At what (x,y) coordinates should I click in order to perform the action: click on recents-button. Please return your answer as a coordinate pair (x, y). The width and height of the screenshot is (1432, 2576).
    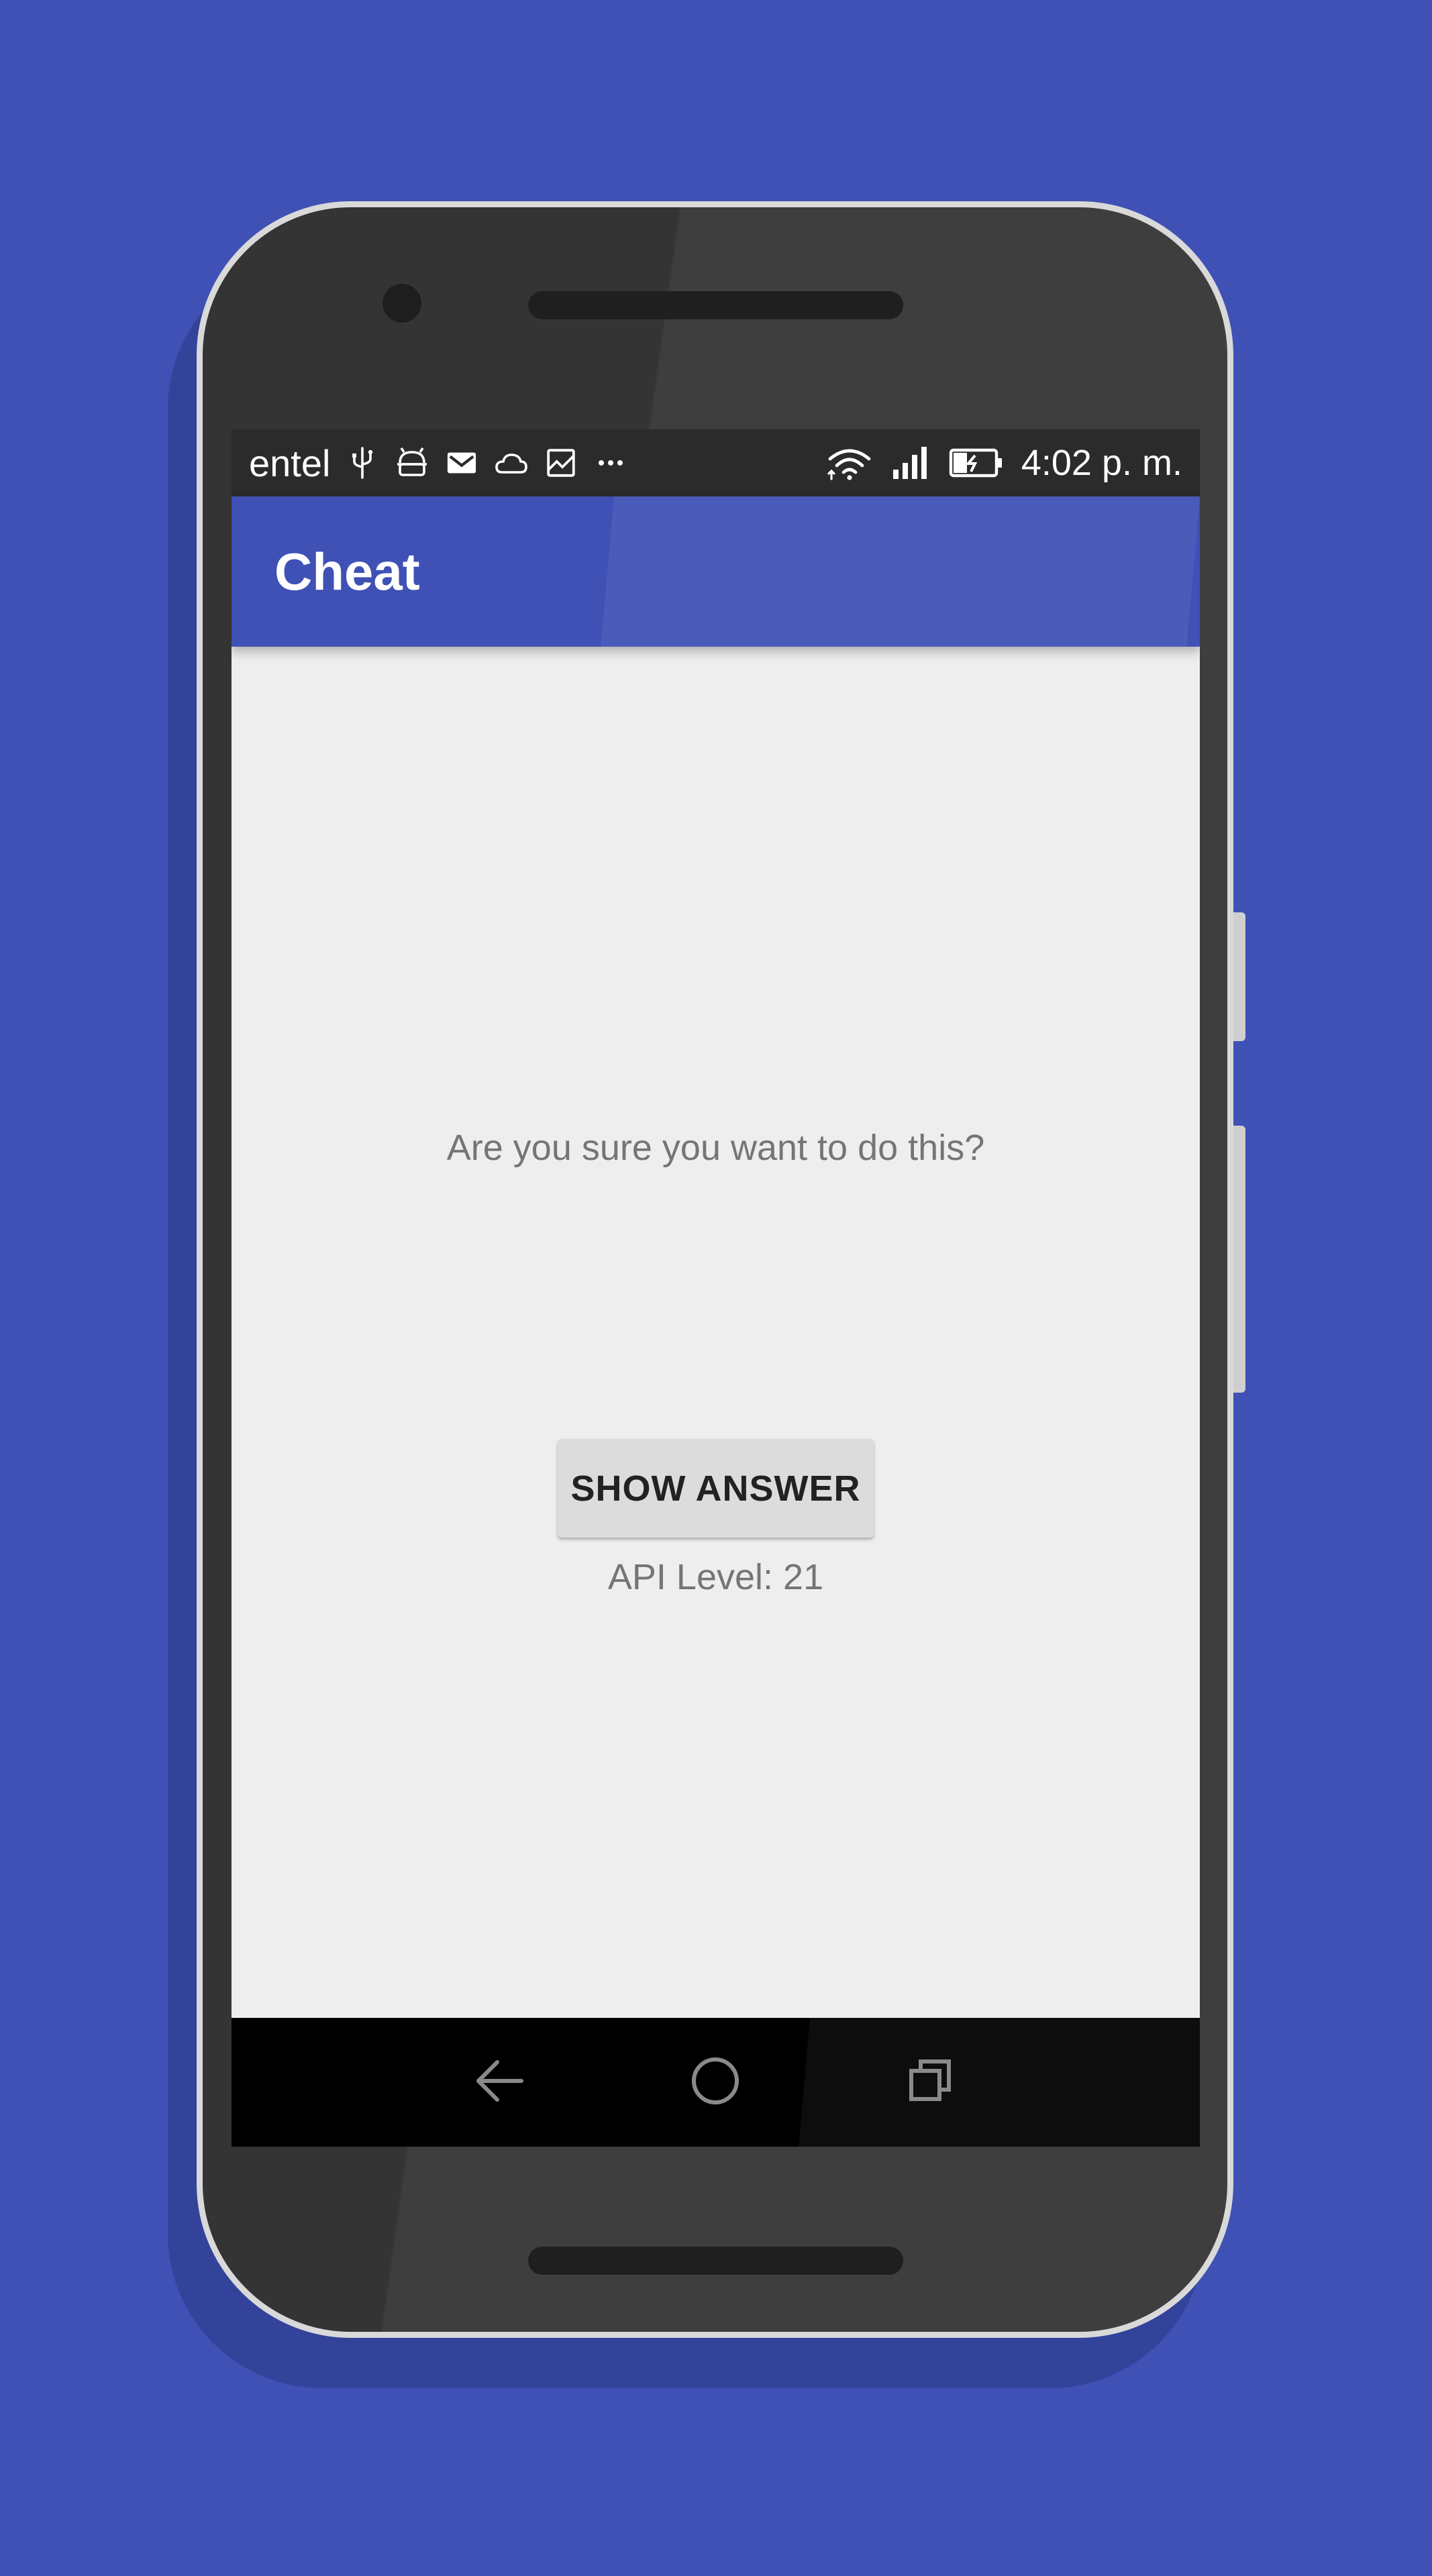
    Looking at the image, I should click on (931, 2082).